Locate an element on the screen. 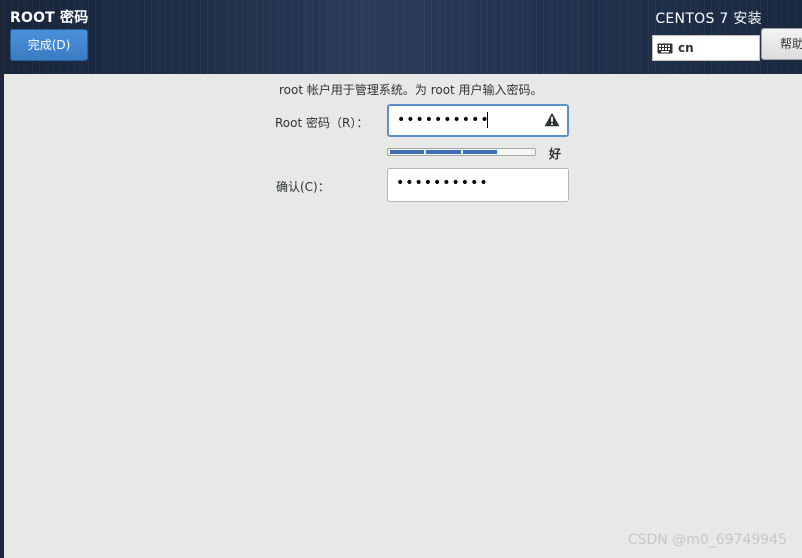 This screenshot has width=802, height=558. watermark: CSDN @m0_69749945 is located at coordinates (707, 540).